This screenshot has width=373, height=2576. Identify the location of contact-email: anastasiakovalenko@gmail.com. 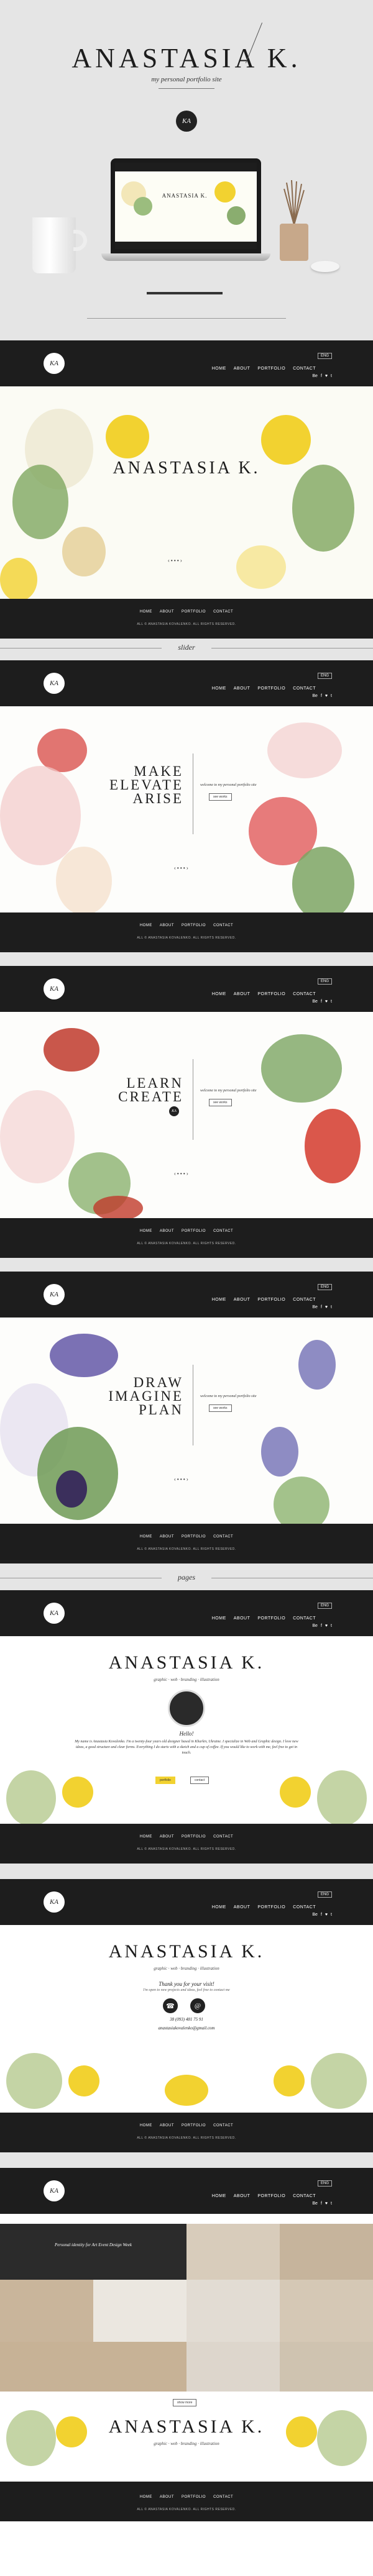
(186, 2028).